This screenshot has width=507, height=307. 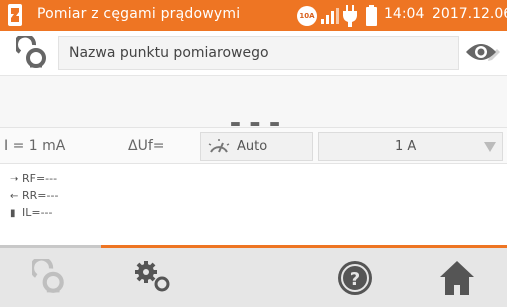 I want to click on delta-uf-label: ΔUf=, so click(x=146, y=146).